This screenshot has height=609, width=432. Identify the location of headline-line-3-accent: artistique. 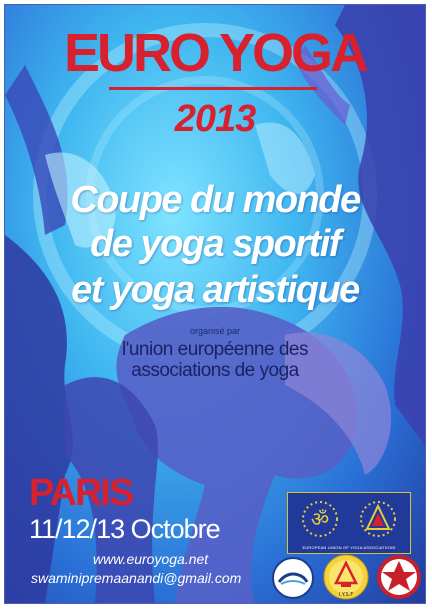
(281, 290).